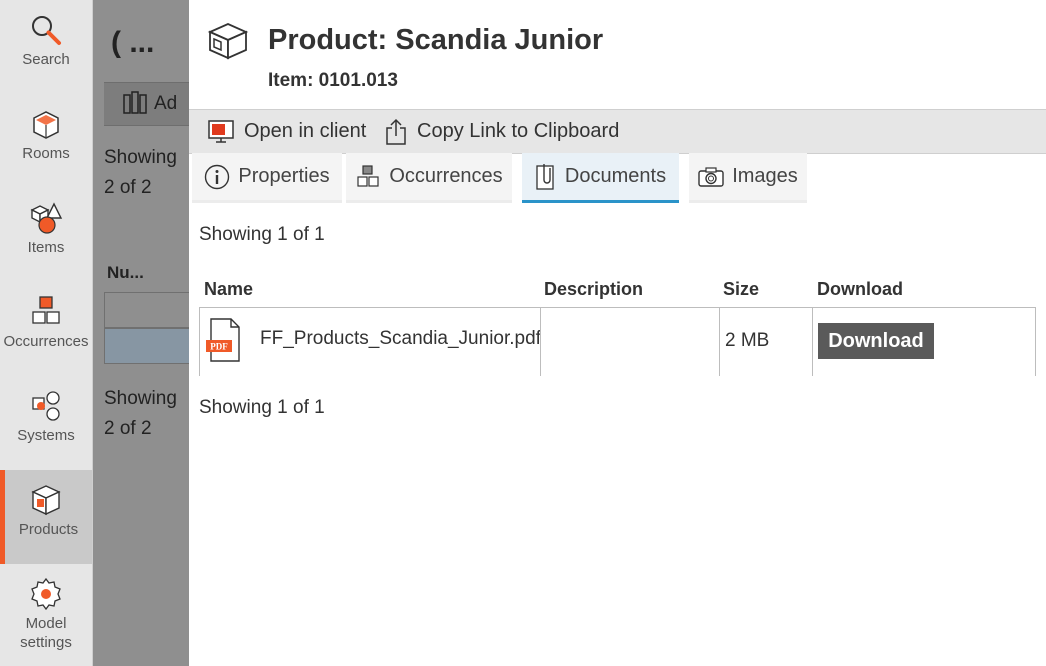 The image size is (1046, 666). I want to click on systems-icon, so click(46, 406).